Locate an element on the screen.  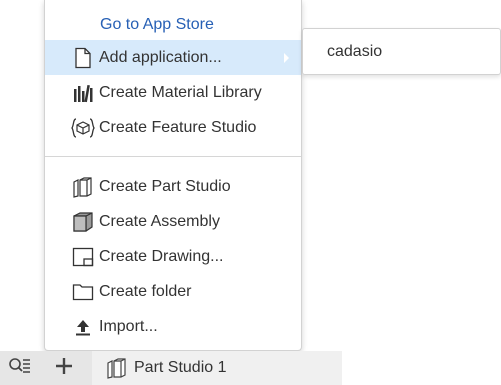
document-icon is located at coordinates (83, 58).